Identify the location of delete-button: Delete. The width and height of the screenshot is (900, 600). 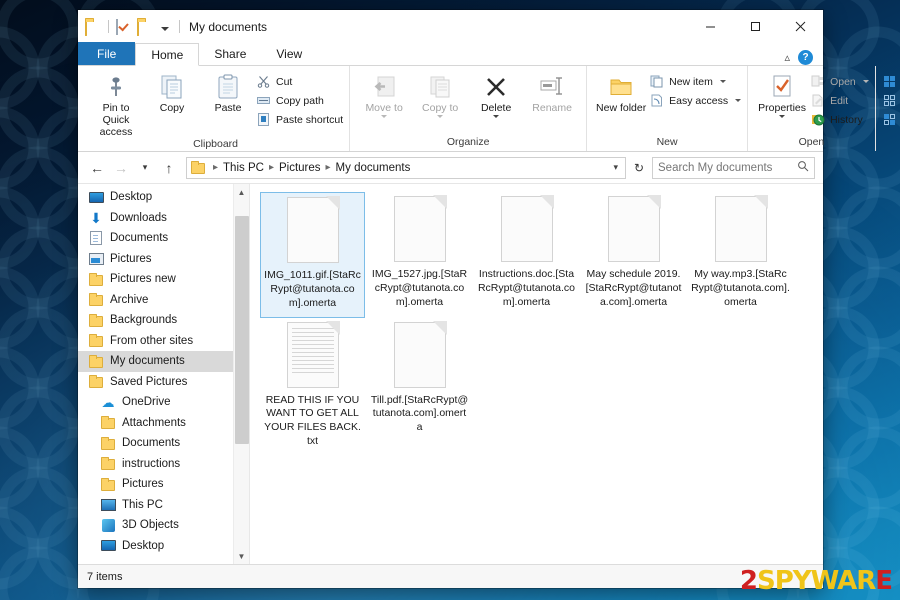
(496, 94).